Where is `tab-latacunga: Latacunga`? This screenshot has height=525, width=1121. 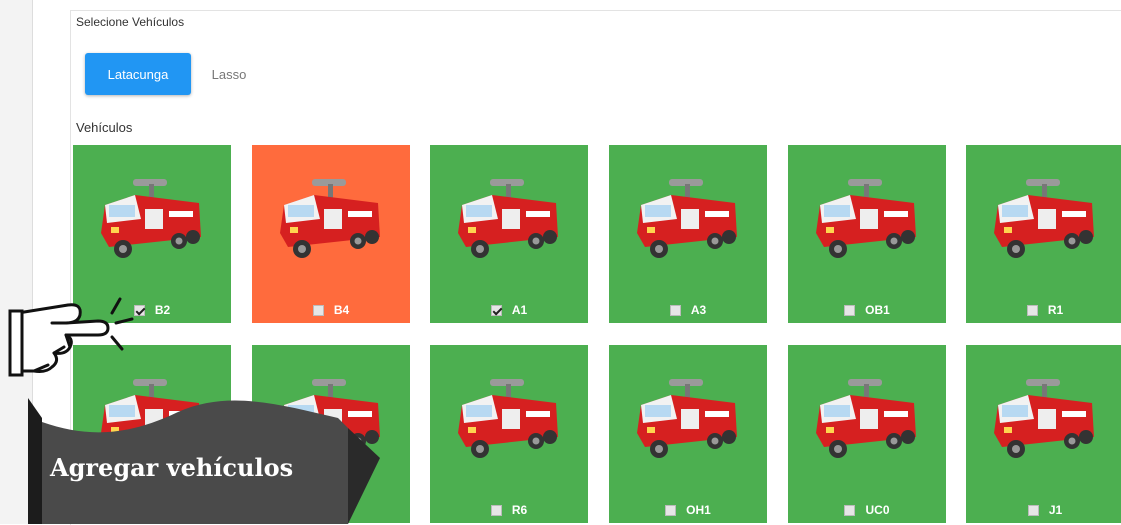
tab-latacunga: Latacunga is located at coordinates (138, 74).